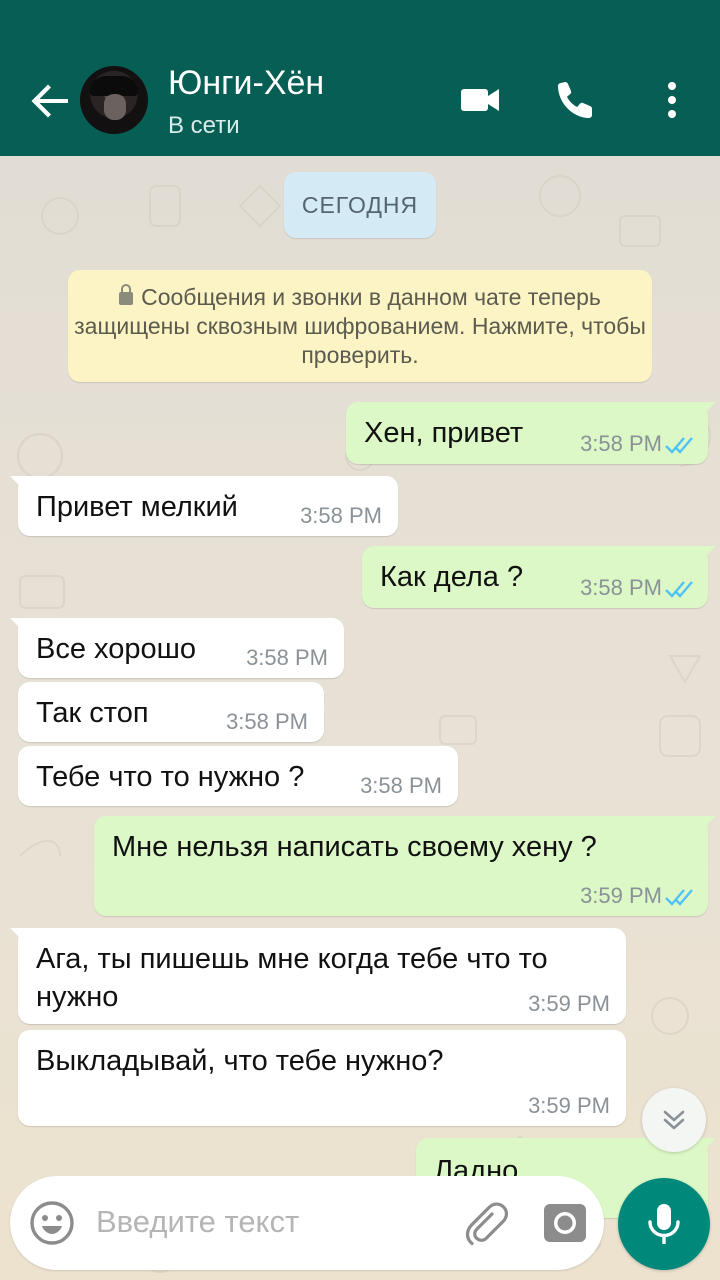 This screenshot has height=1280, width=720. I want to click on message-bubble-incoming: Привет мелкий 3:58 PM, so click(208, 506).